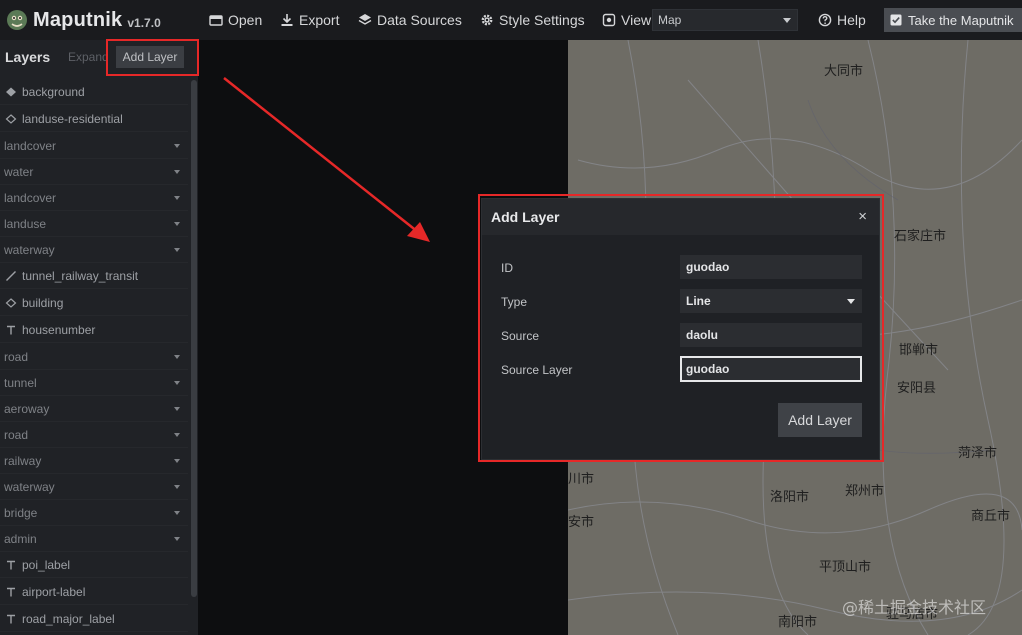  What do you see at coordinates (94, 172) in the screenshot?
I see `layer-group: water` at bounding box center [94, 172].